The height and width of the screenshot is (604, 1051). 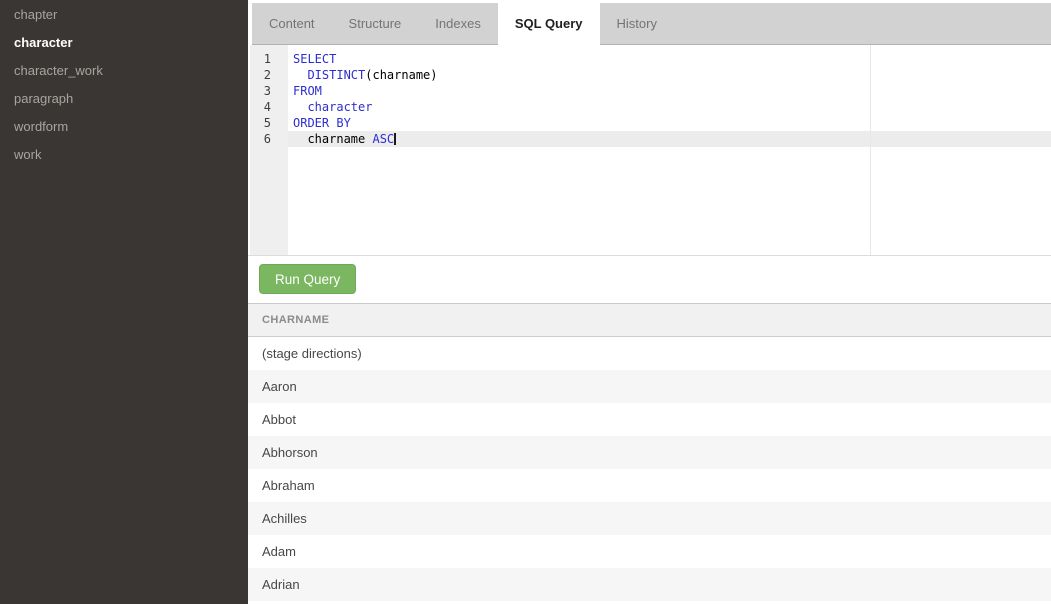 I want to click on table-row: Abbot, so click(x=649, y=419).